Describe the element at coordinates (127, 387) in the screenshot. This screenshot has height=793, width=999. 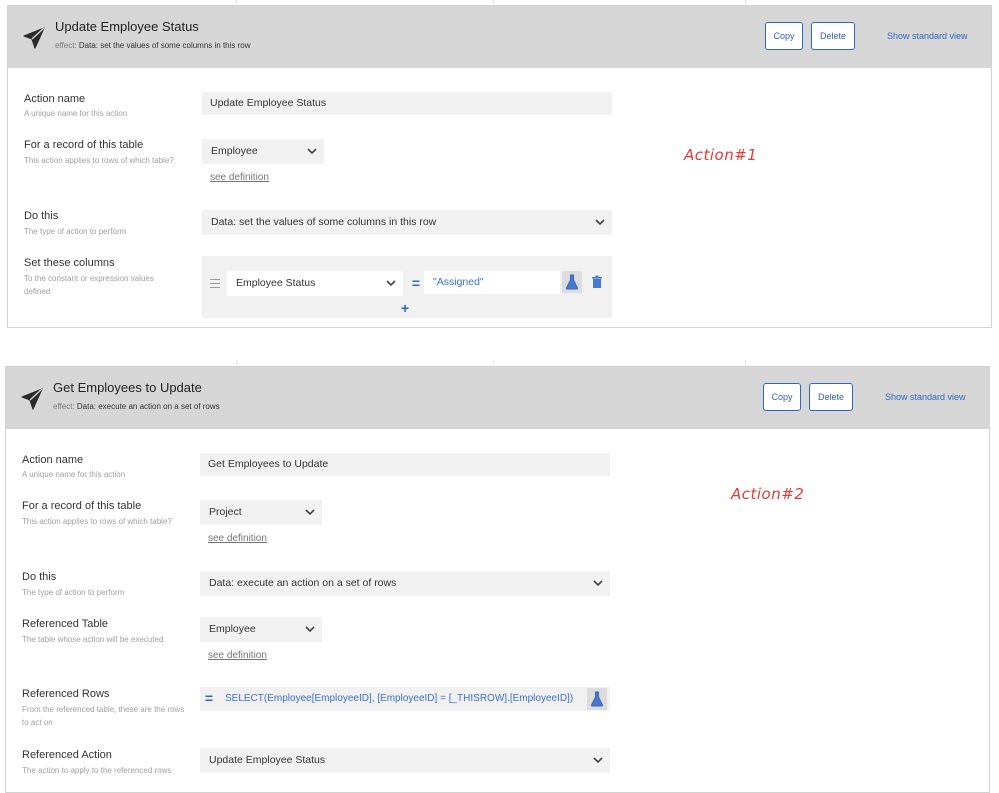
I see `action-title: Get Employees to Update` at that location.